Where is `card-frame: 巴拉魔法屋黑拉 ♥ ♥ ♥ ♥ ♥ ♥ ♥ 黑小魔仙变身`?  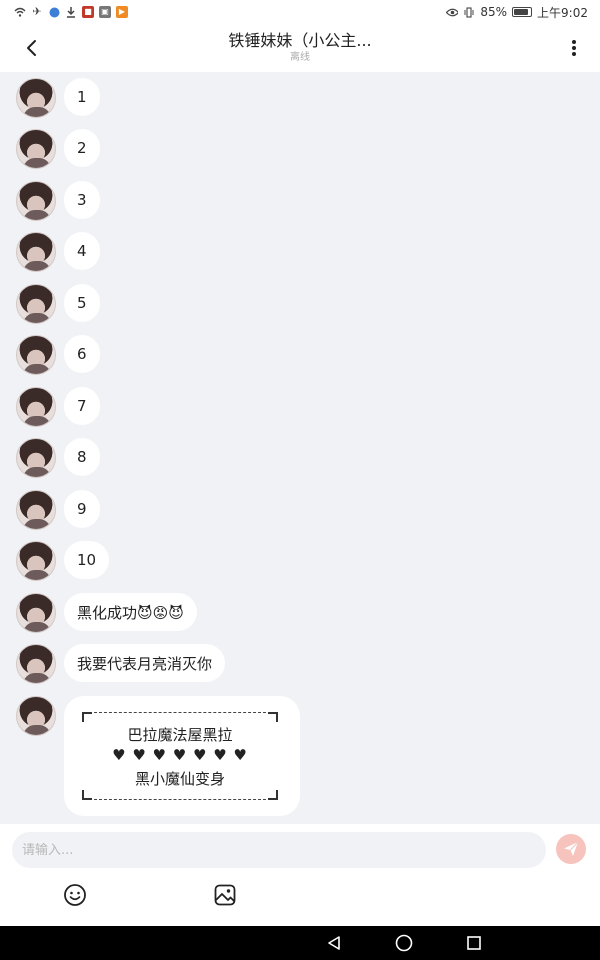 card-frame: 巴拉魔法屋黑拉 ♥ ♥ ♥ ♥ ♥ ♥ ♥ 黑小魔仙变身 is located at coordinates (180, 756).